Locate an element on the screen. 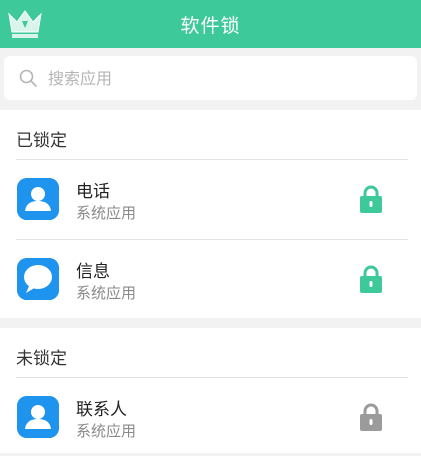 This screenshot has height=456, width=421. unlocked-section-title: 未锁定 is located at coordinates (41, 359).